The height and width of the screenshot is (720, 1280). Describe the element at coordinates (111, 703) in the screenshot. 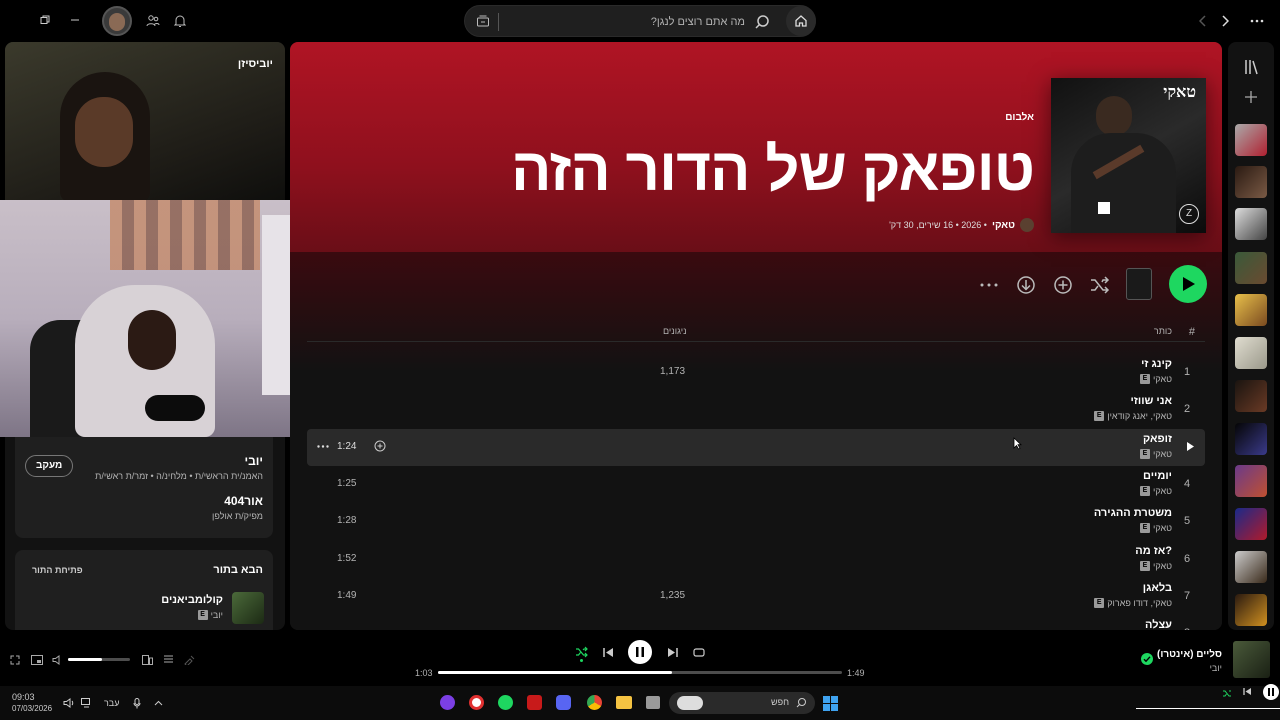

I see `input-language: עבר` at that location.